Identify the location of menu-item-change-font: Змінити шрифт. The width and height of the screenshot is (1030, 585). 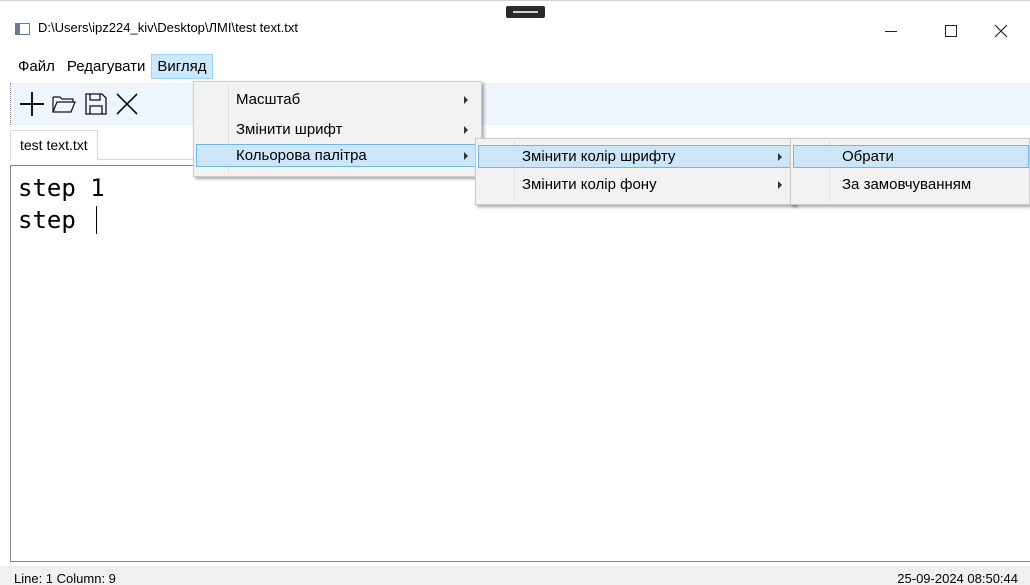
(337, 129).